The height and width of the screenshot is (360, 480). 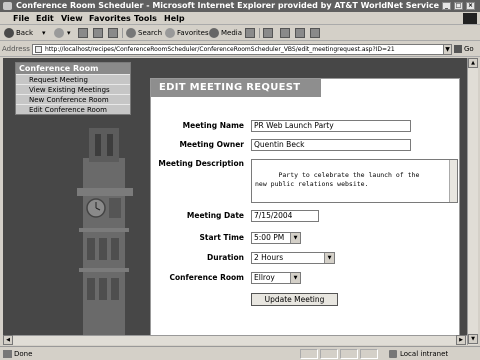 What do you see at coordinates (211, 144) in the screenshot?
I see `meeting-owner-label: Meeting Owner` at bounding box center [211, 144].